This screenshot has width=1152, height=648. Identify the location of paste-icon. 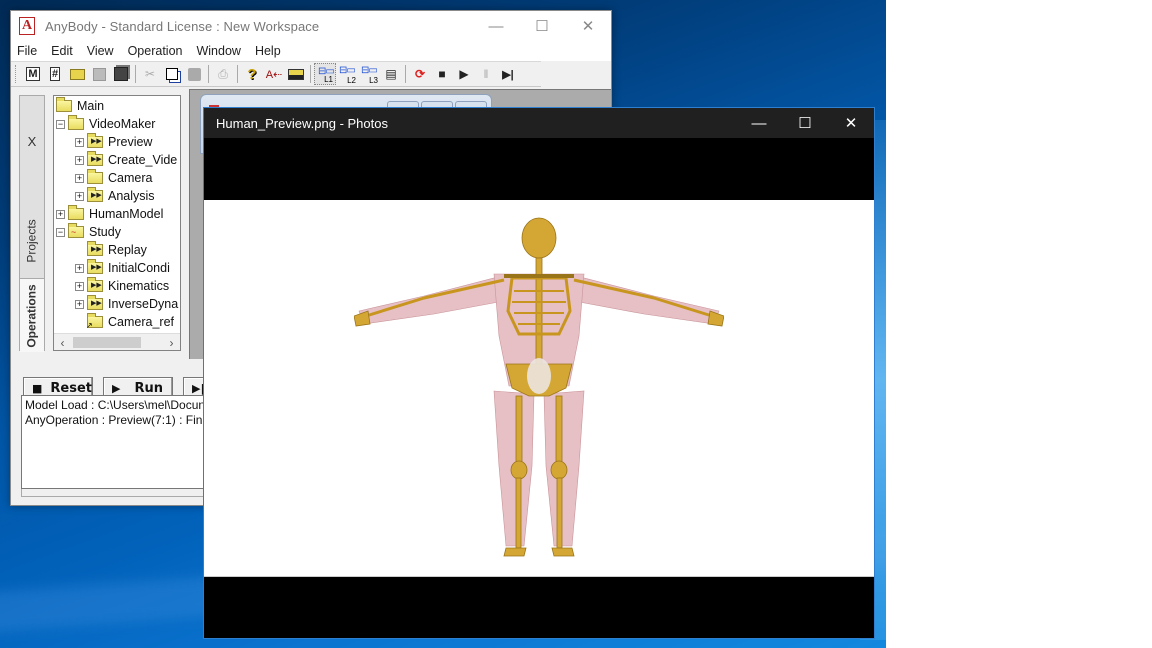
(194, 74).